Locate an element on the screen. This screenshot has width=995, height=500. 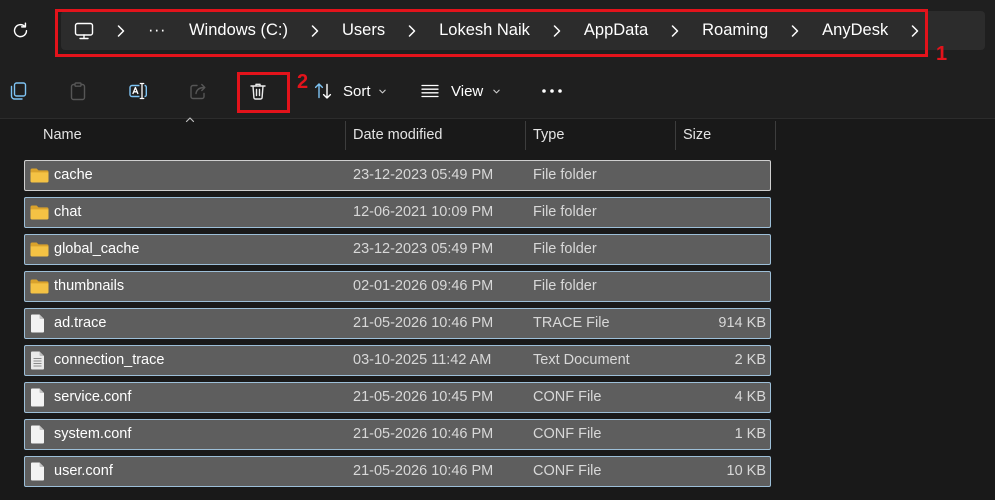
annotation-label-2: 2 is located at coordinates (303, 82).